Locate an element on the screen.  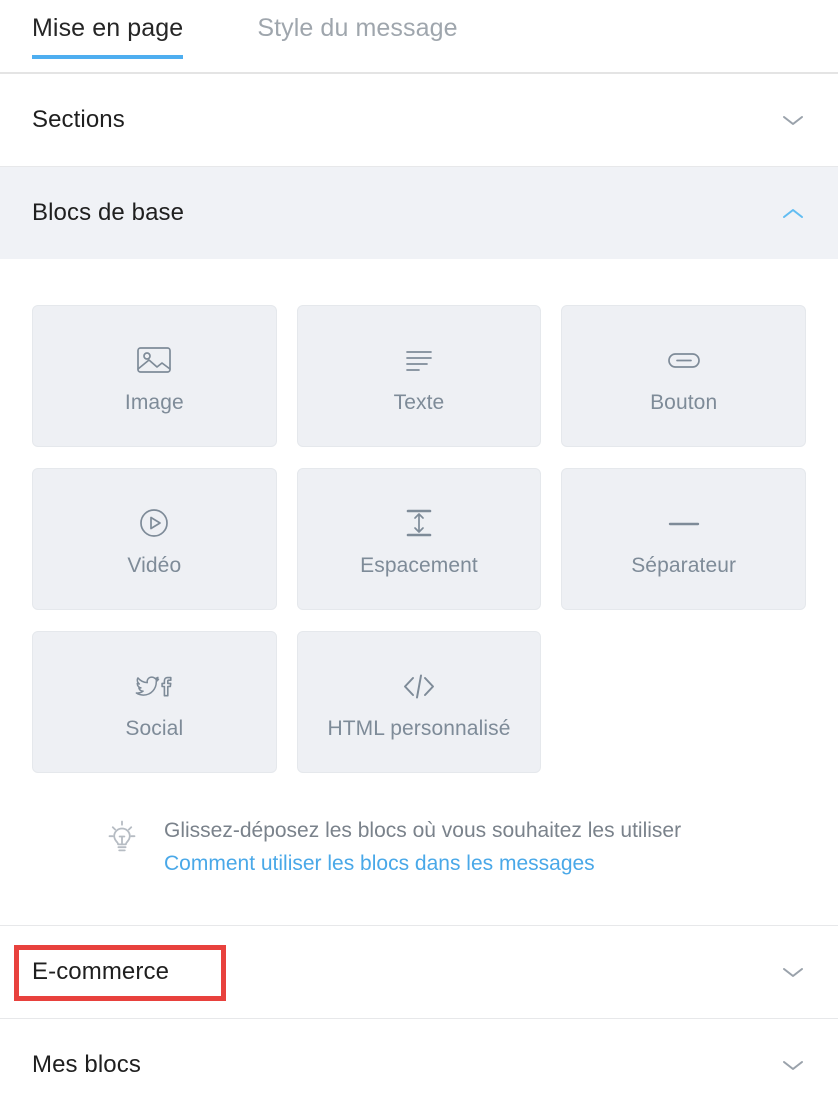
text-lines-icon is located at coordinates (419, 360).